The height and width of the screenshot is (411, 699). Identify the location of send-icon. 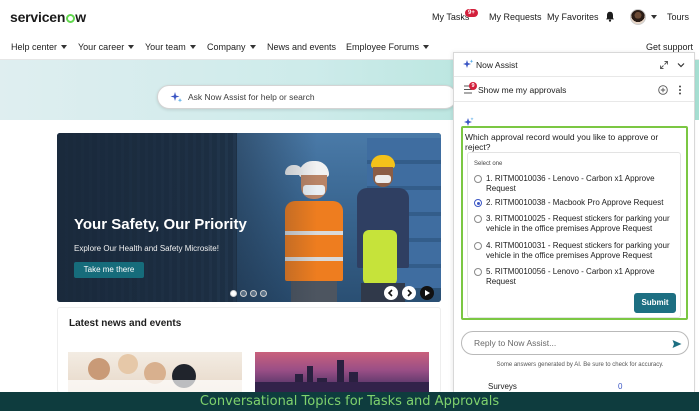
(677, 344).